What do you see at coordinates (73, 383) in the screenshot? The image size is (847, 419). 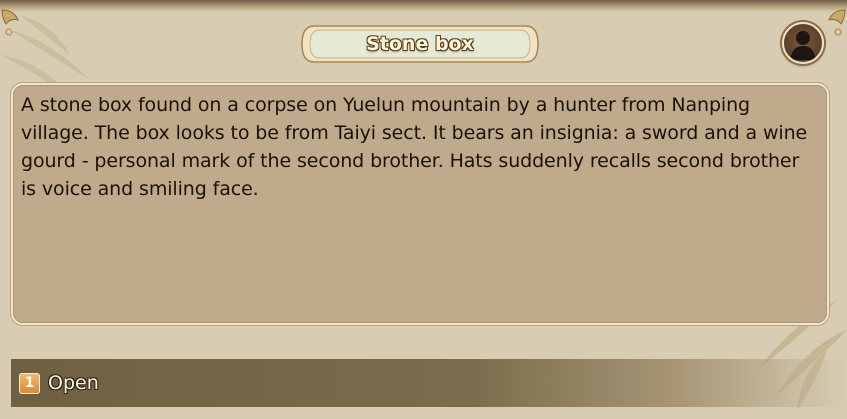 I see `choice-label: Open` at bounding box center [73, 383].